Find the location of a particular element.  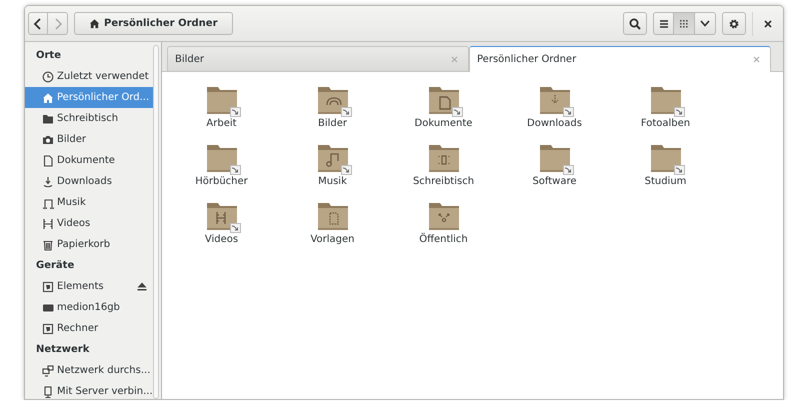

section-heading: Geräte is located at coordinates (55, 266).